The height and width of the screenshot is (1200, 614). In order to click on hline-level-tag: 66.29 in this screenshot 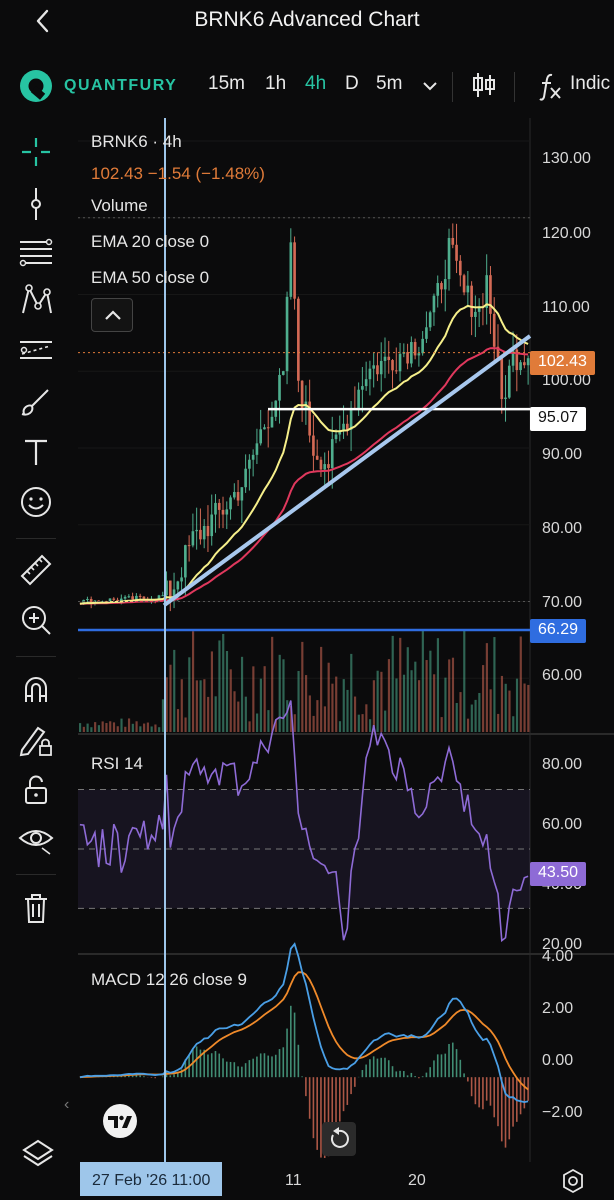, I will do `click(558, 631)`.